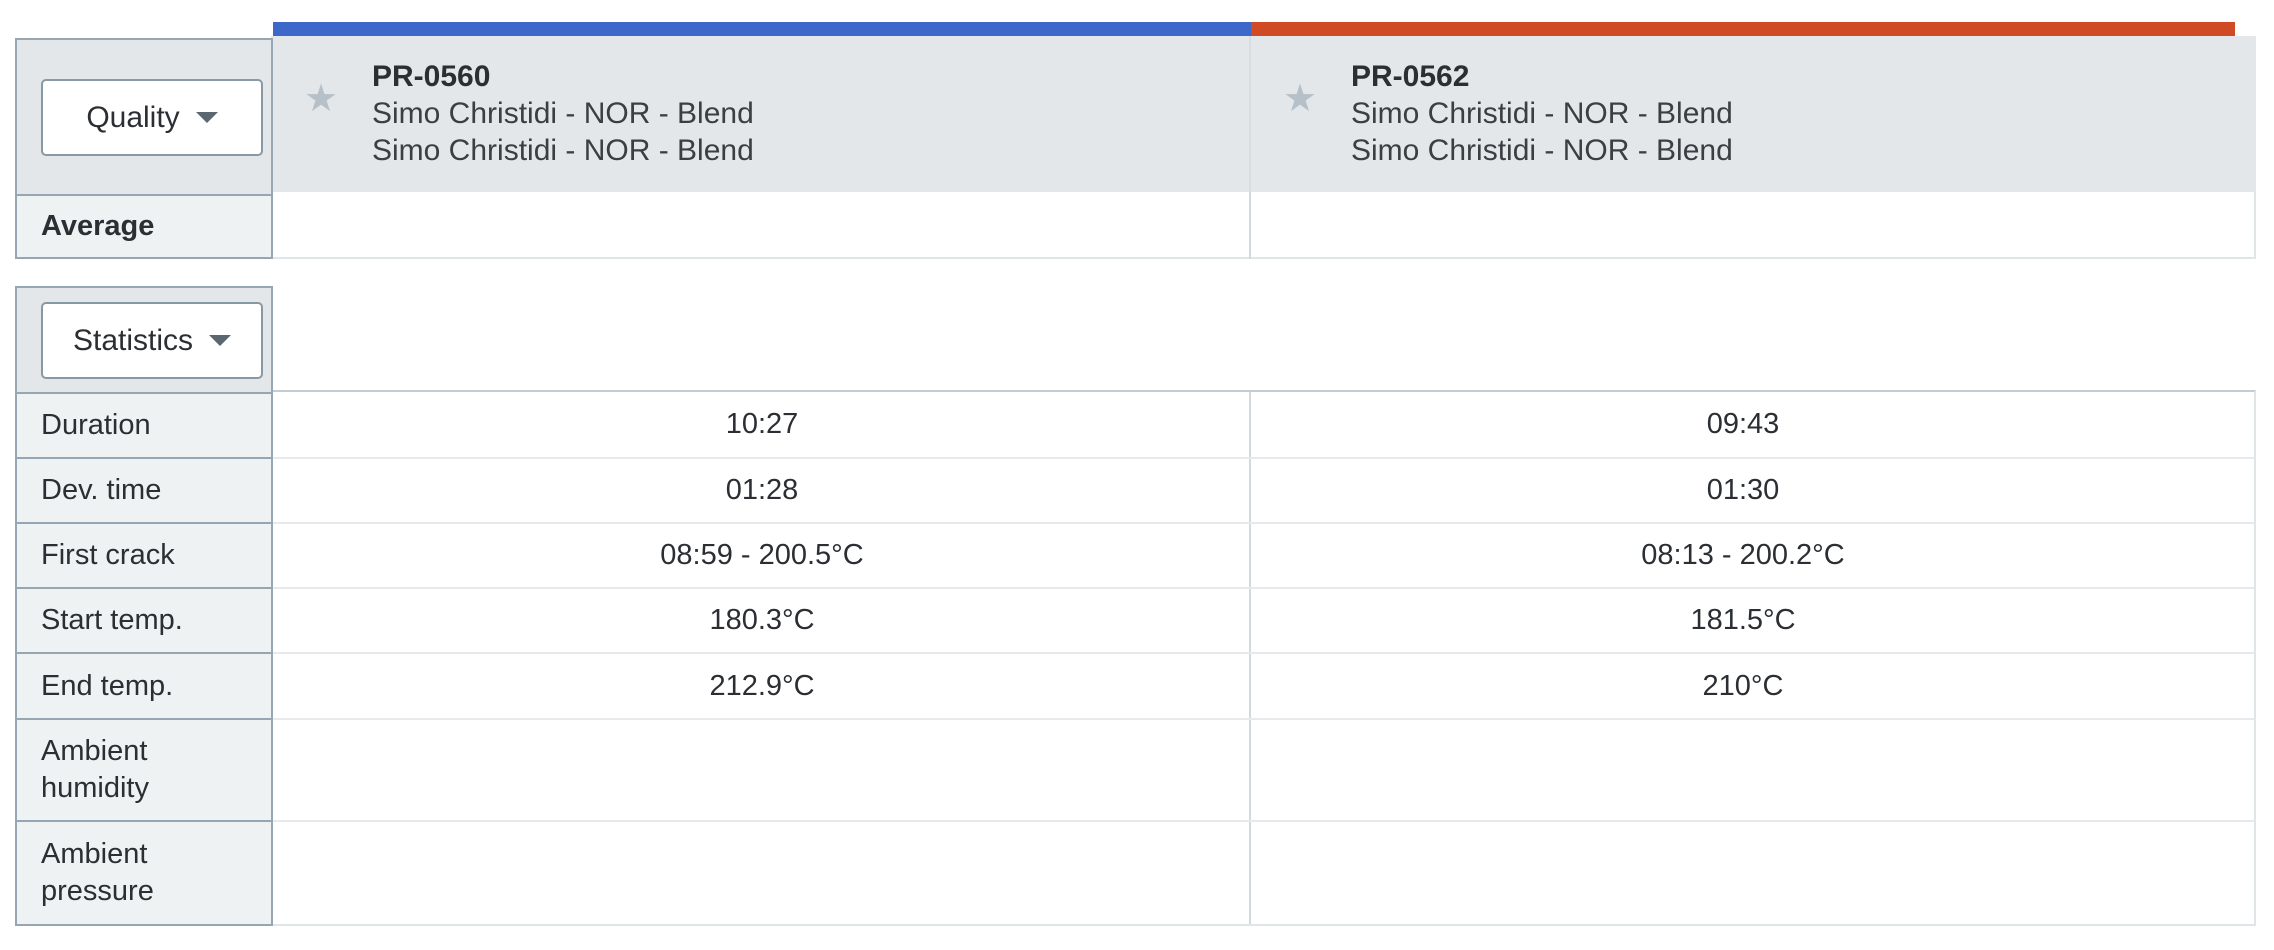  I want to click on stat-label-duration: Duration, so click(96, 425).